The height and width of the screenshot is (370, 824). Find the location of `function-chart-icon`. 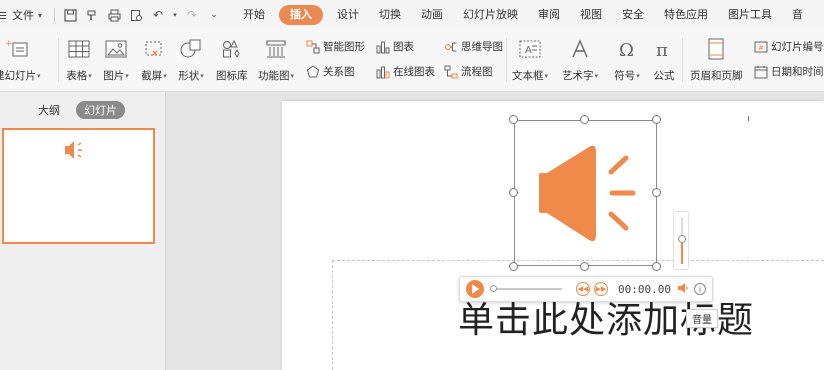

function-chart-icon is located at coordinates (276, 49).